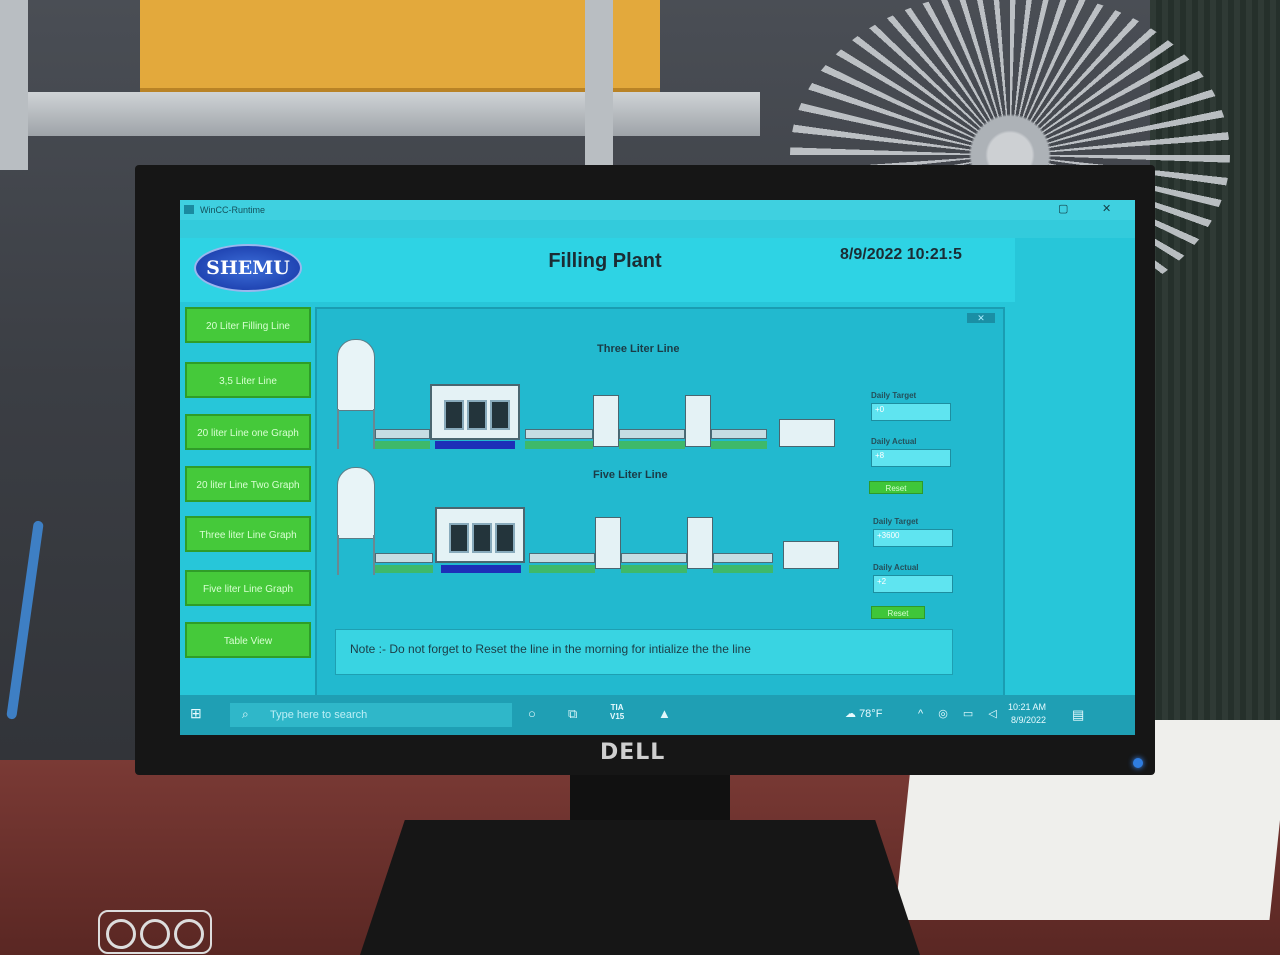  Describe the element at coordinates (913, 538) in the screenshot. I see `five-daily-target-field: +3600` at that location.